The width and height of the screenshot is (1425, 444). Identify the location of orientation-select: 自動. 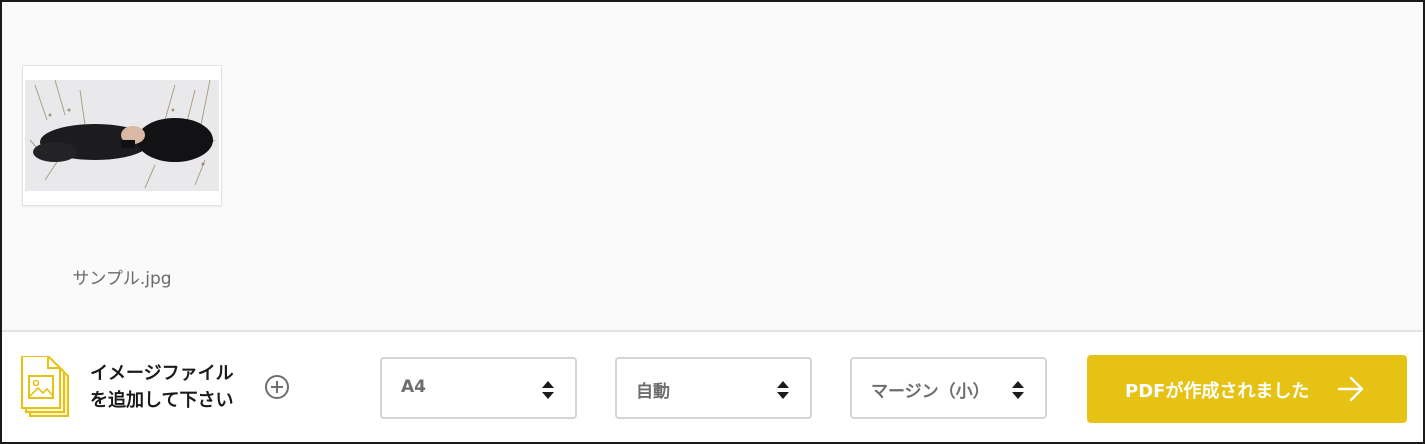
(713, 388).